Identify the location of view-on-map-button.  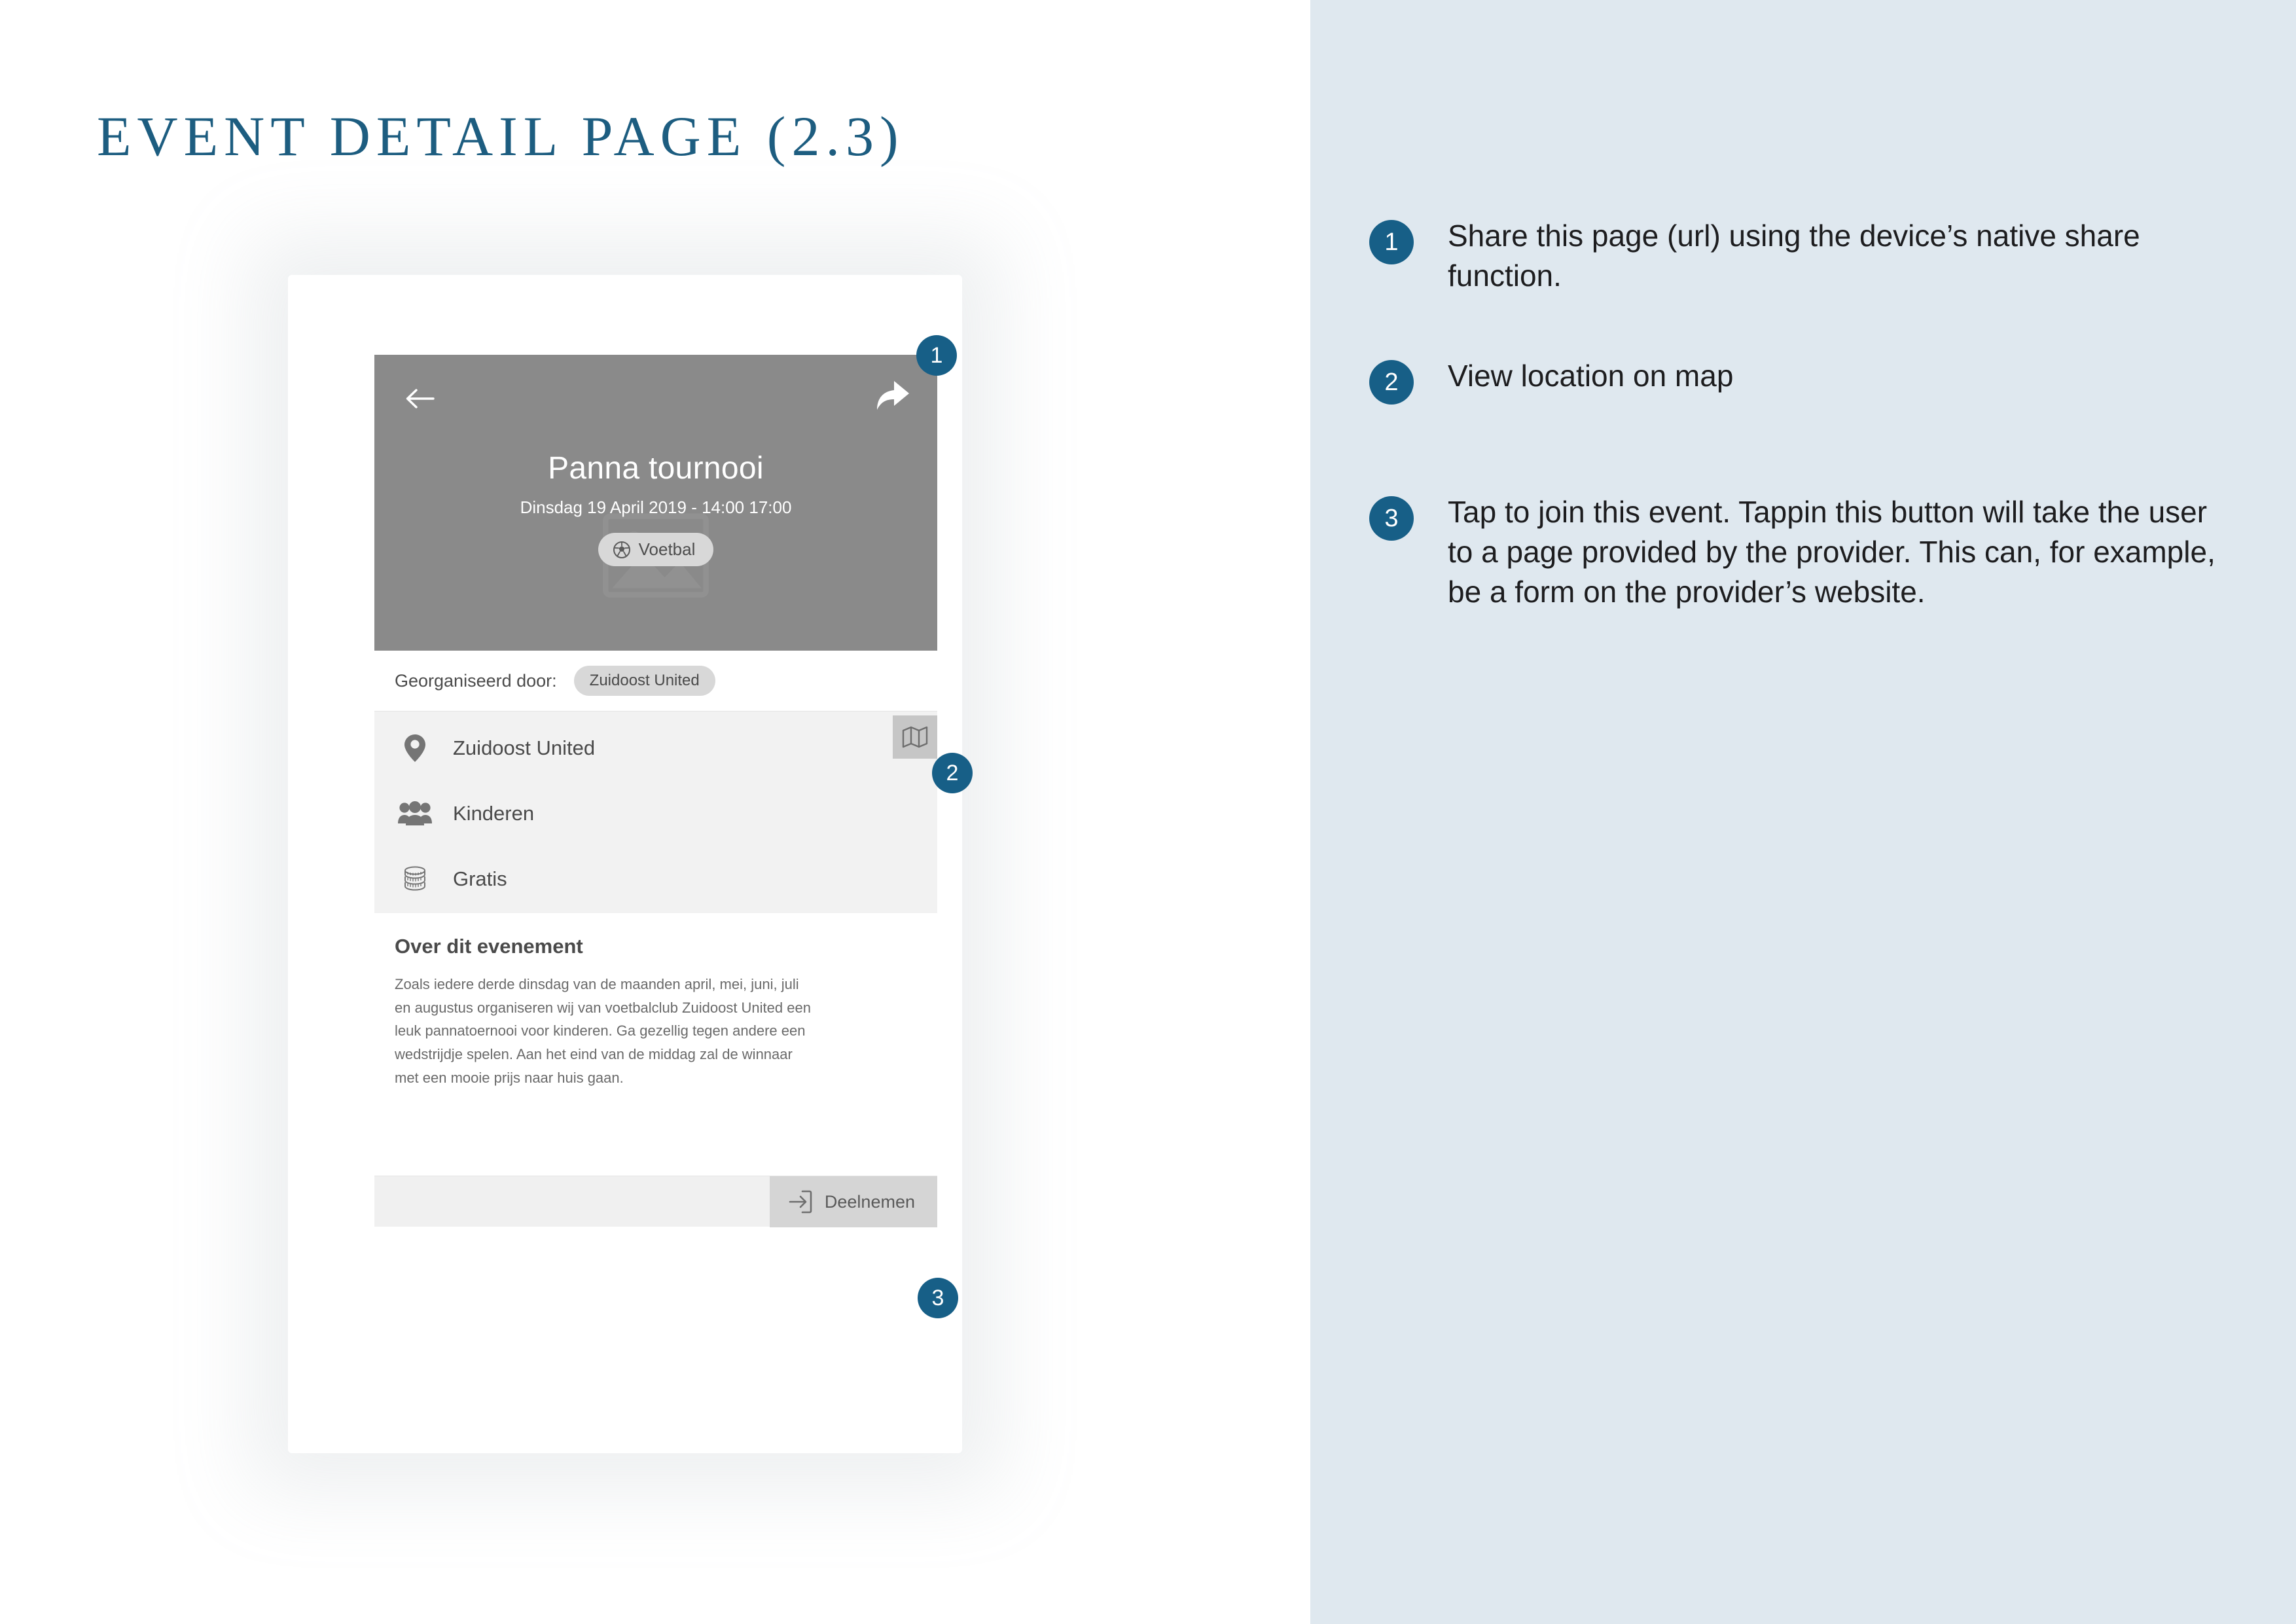
(915, 737).